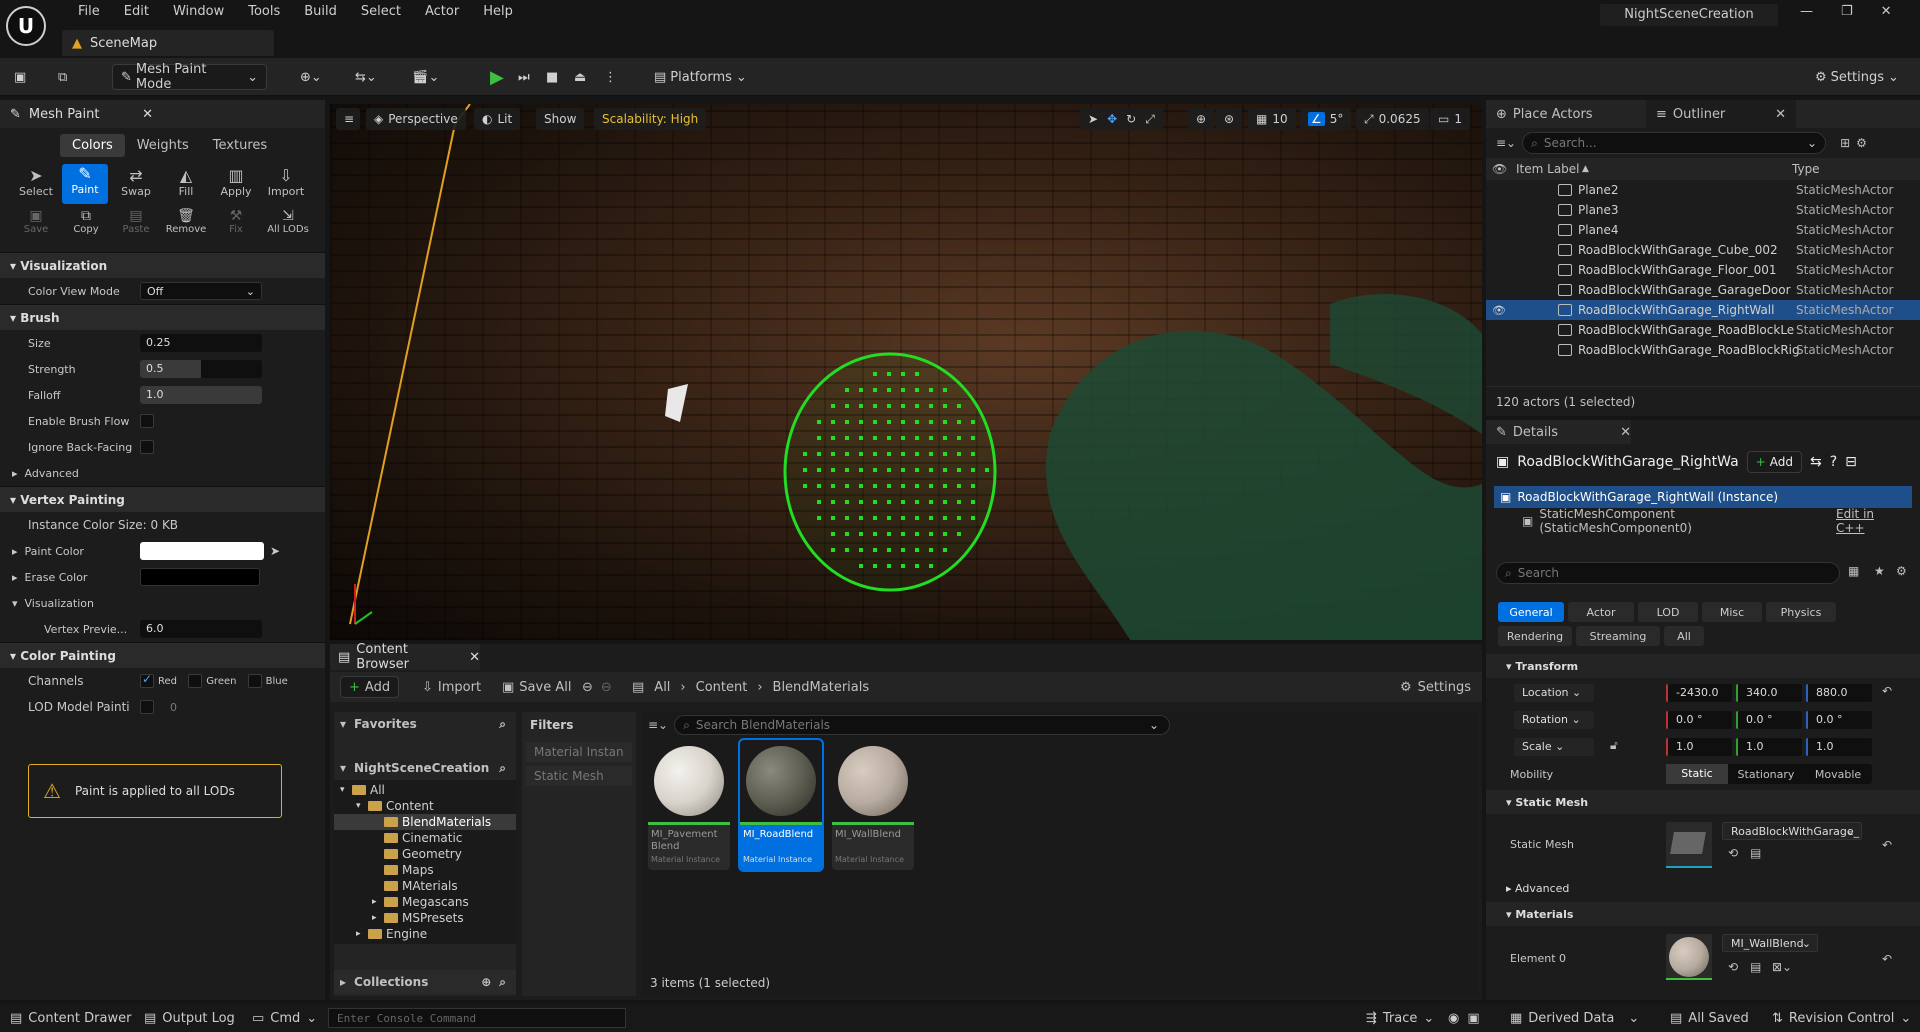 The width and height of the screenshot is (1920, 1032). Describe the element at coordinates (1703, 666) in the screenshot. I see `transform-section: ▾ Transform` at that location.